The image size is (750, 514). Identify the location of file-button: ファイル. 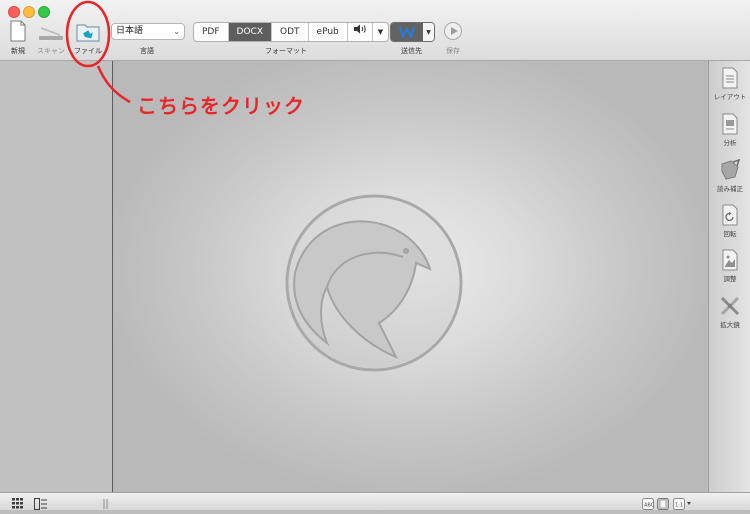
(88, 38).